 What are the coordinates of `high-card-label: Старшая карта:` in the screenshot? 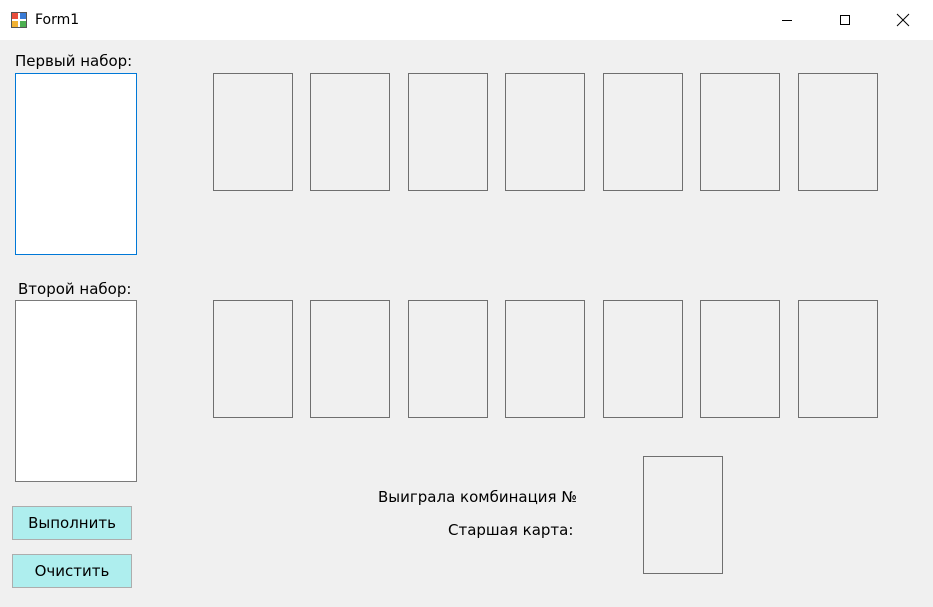 It's located at (511, 530).